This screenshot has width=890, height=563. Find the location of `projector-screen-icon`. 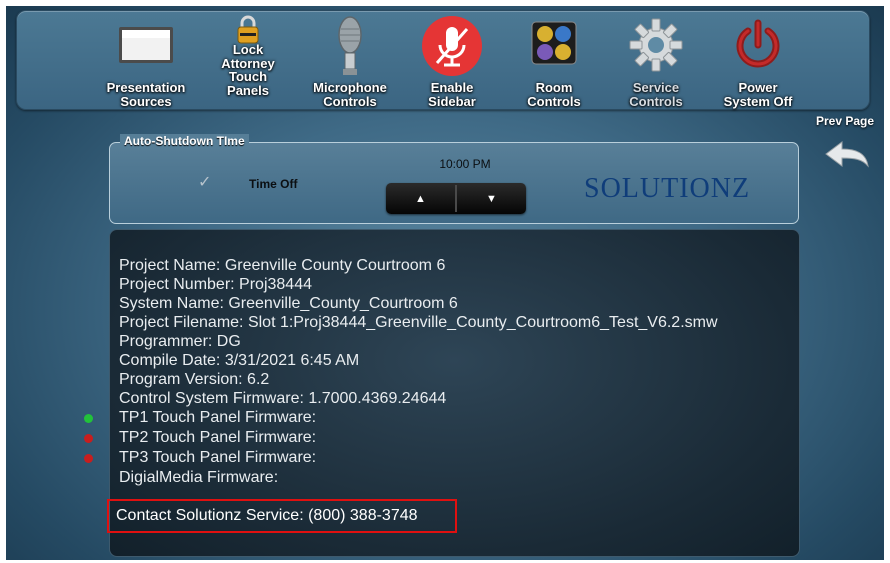

projector-screen-icon is located at coordinates (146, 45).